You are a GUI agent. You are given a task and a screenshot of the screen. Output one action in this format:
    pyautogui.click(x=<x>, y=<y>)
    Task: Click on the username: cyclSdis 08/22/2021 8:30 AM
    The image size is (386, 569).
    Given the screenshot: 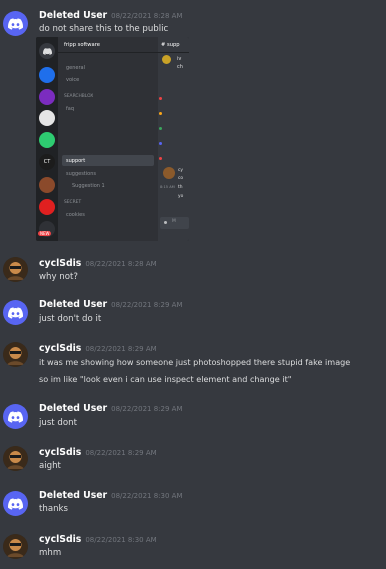 What is the action you would take?
    pyautogui.click(x=98, y=539)
    